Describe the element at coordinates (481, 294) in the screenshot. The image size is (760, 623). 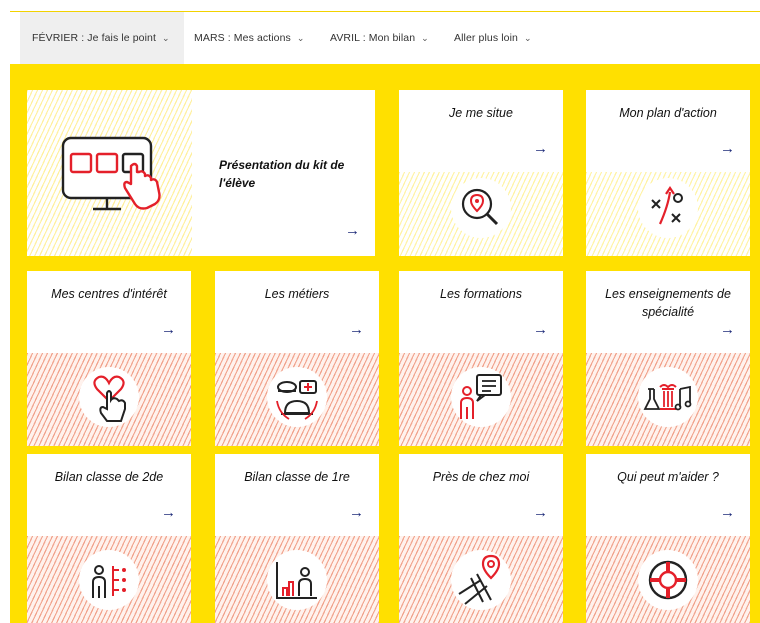
I see `card-title: Les formations` at that location.